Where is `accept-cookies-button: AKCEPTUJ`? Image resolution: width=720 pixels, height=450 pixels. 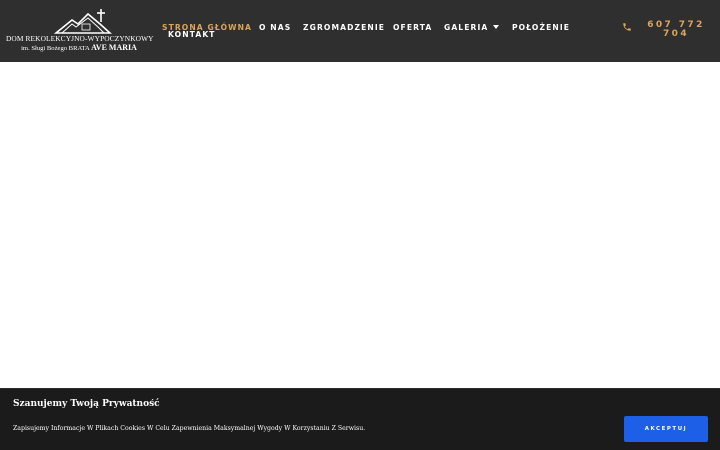 accept-cookies-button: AKCEPTUJ is located at coordinates (666, 429).